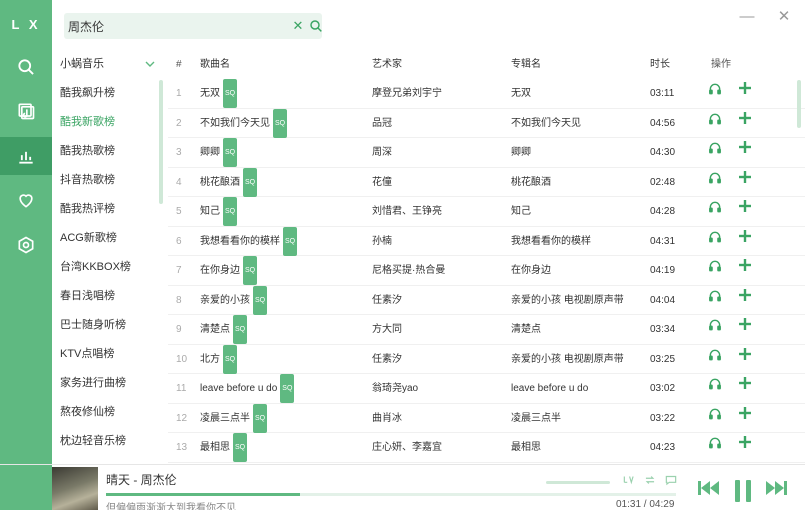 This screenshot has width=805, height=510. Describe the element at coordinates (108, 151) in the screenshot. I see `source-item: 酷我热歌榜` at that location.